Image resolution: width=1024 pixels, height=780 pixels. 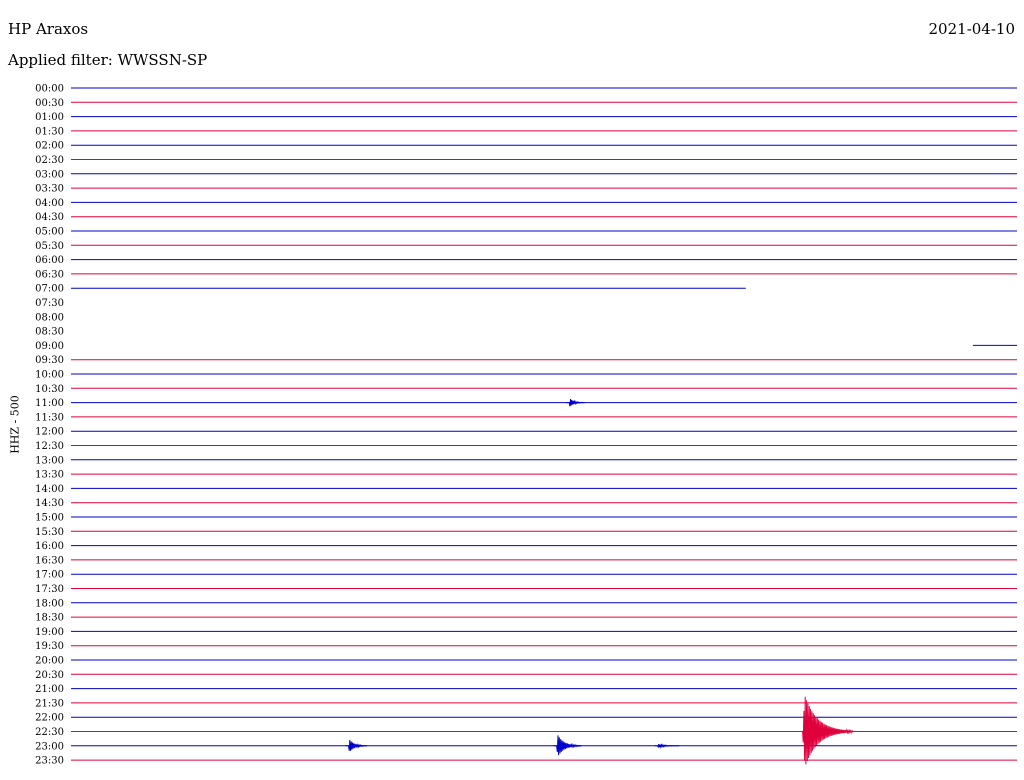 I want to click on row-label: 00:30, so click(x=49, y=103).